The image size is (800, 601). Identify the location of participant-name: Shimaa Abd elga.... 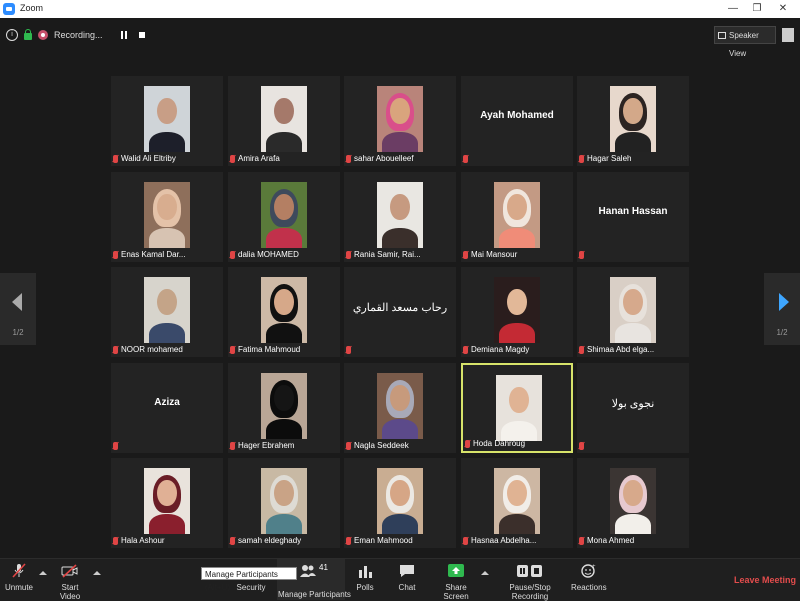
(621, 349).